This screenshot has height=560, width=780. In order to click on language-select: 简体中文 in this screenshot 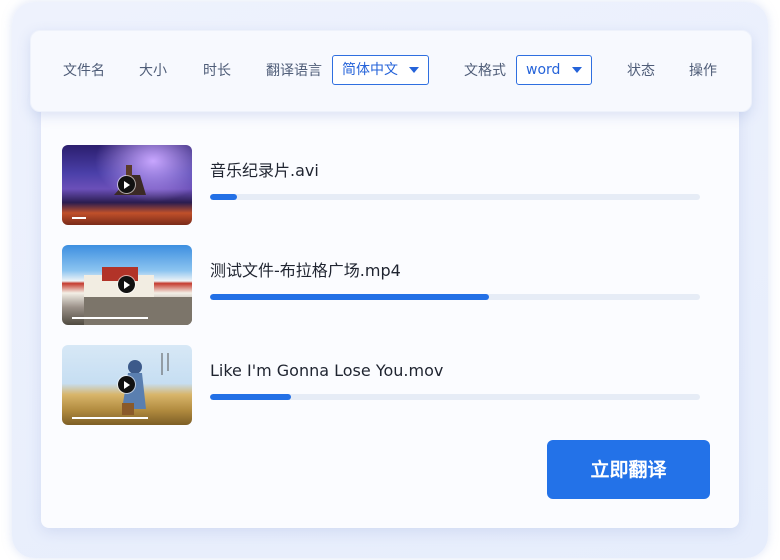, I will do `click(380, 70)`.